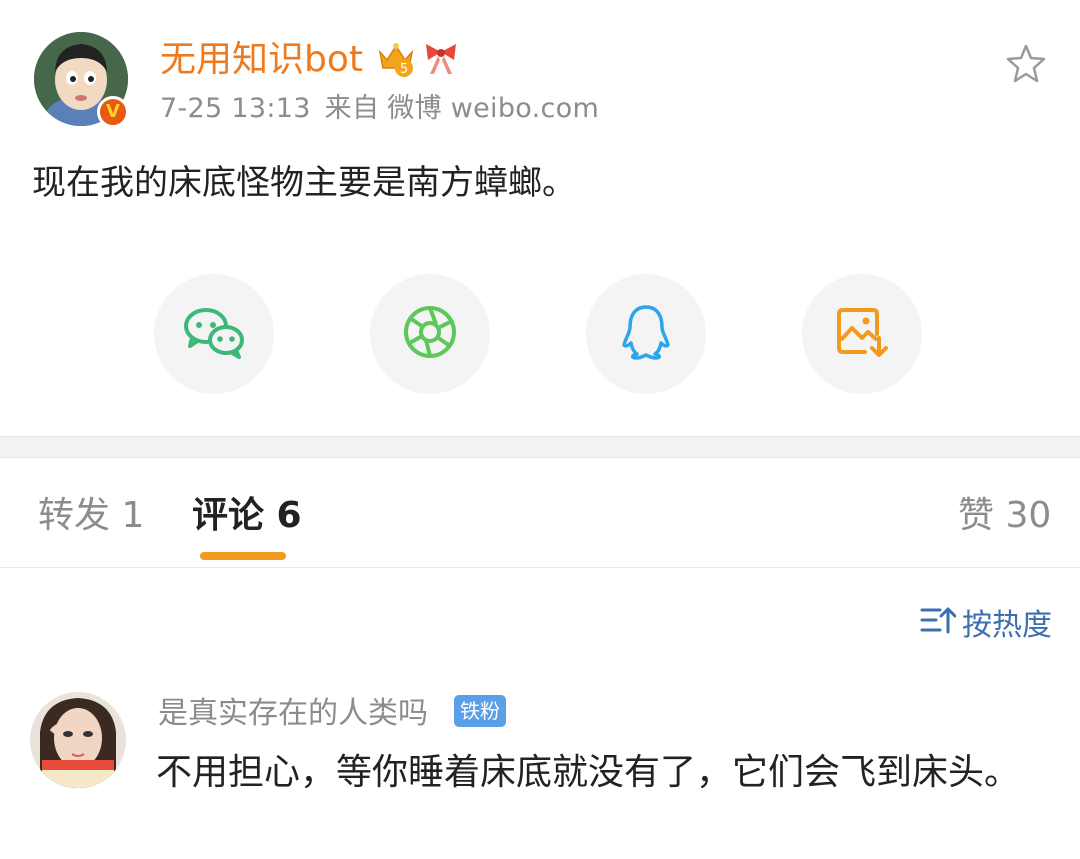  I want to click on sort-by-hot-button: 按热度, so click(986, 625).